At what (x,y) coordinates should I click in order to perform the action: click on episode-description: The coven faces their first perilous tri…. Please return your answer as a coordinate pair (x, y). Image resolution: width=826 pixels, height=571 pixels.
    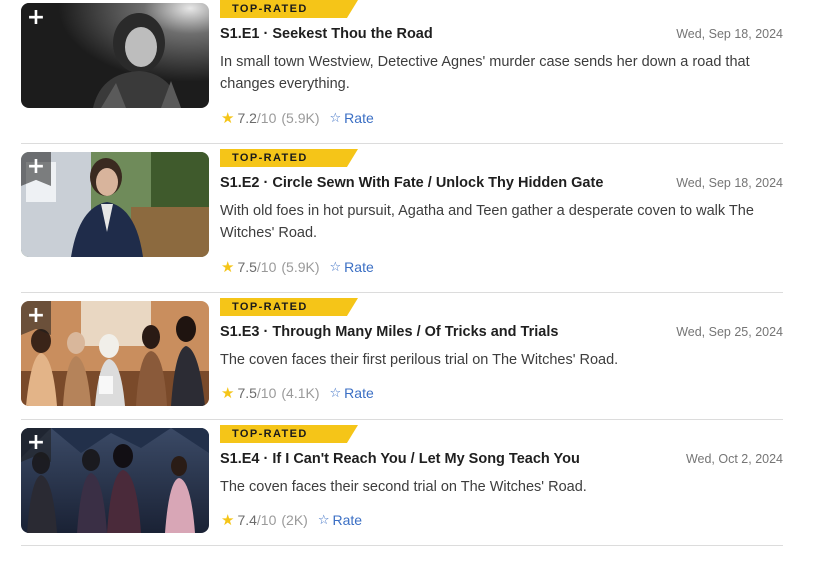
    Looking at the image, I should click on (419, 360).